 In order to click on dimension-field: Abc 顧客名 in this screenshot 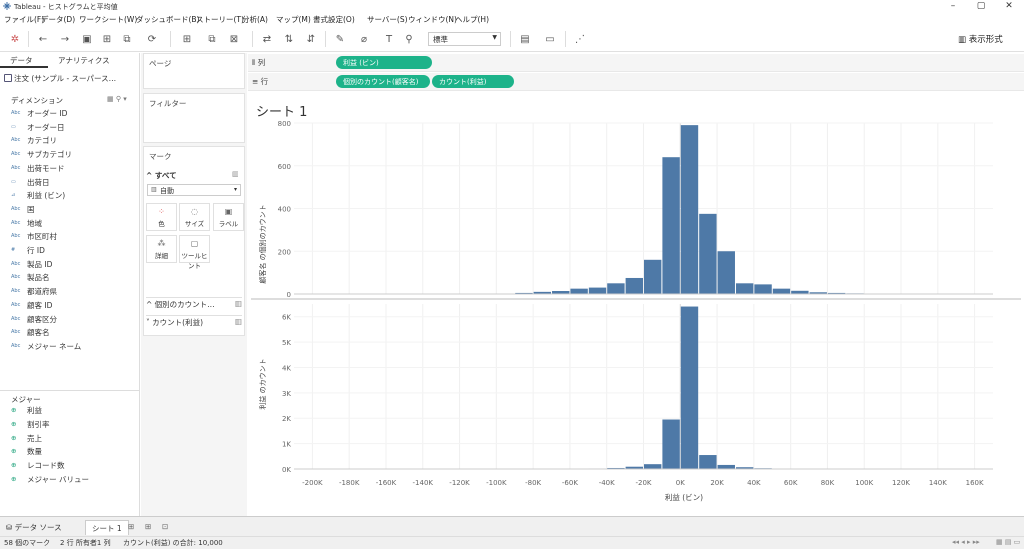, I will do `click(70, 332)`.